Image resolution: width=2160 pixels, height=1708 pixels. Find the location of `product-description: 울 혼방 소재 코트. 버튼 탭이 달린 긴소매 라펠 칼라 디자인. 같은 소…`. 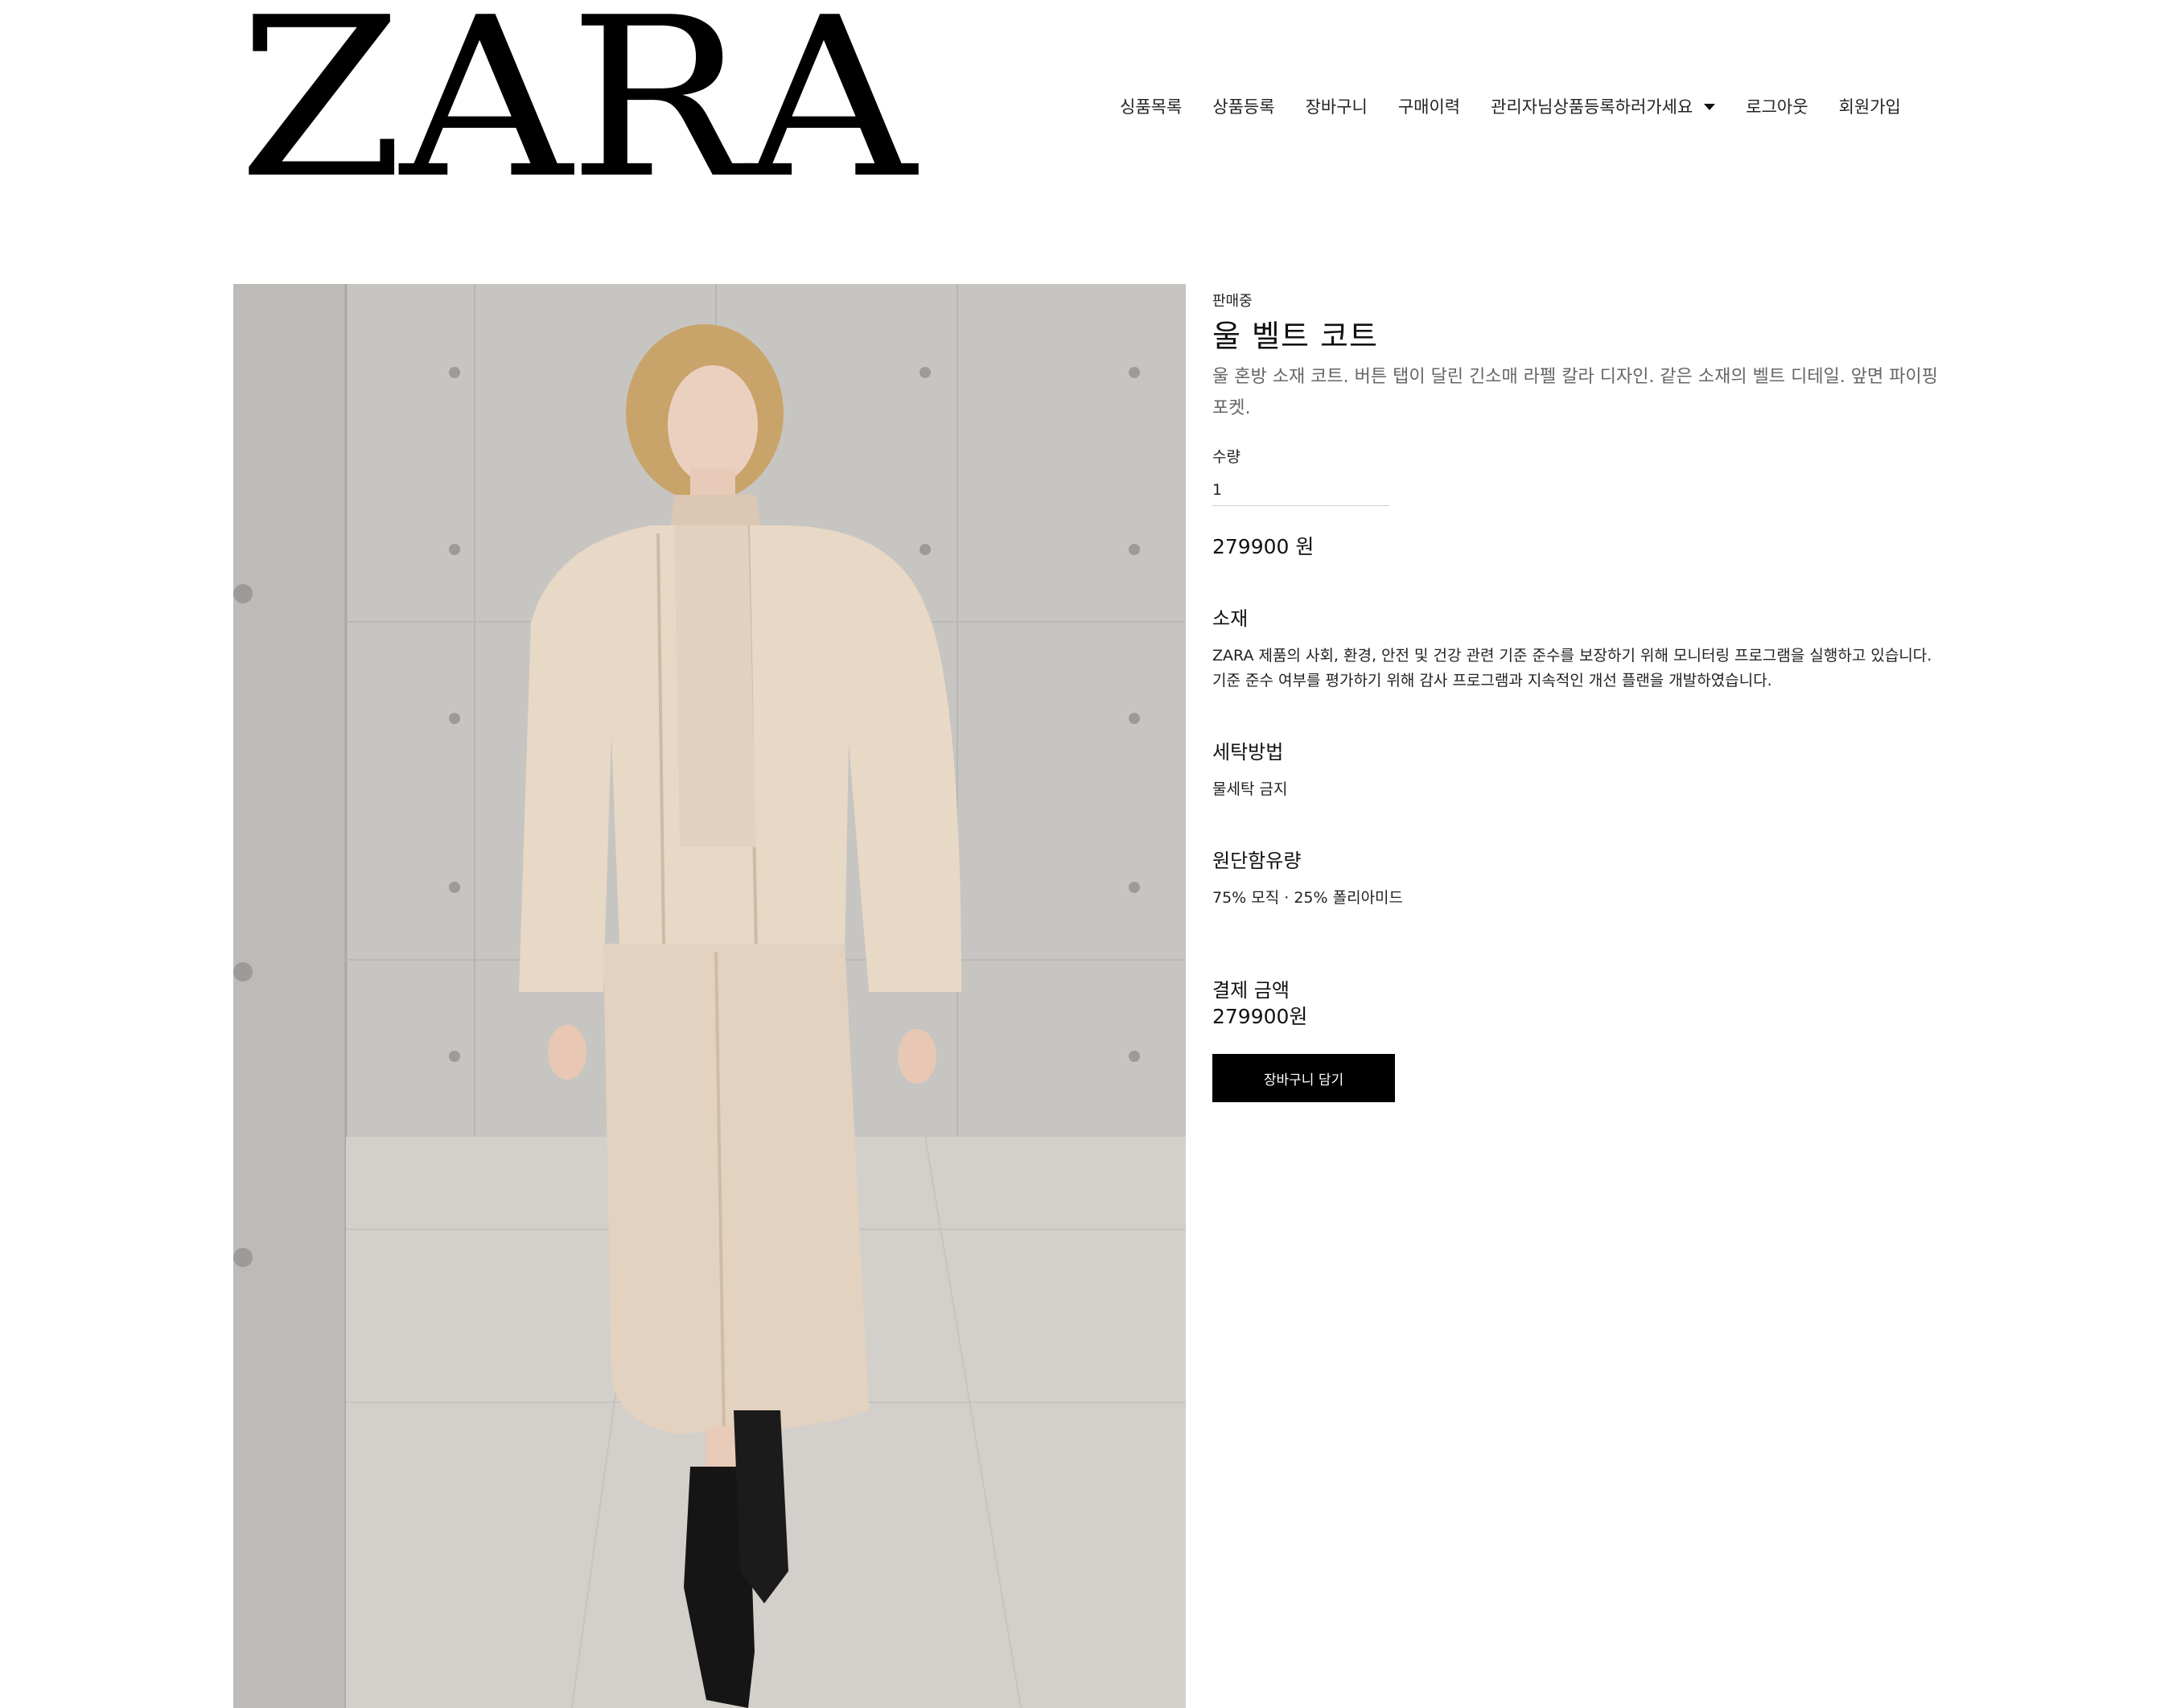

product-description: 울 혼방 소재 코트. 버튼 탭이 달린 긴소매 라펠 칼라 디자인. 같은 소… is located at coordinates (1575, 392).